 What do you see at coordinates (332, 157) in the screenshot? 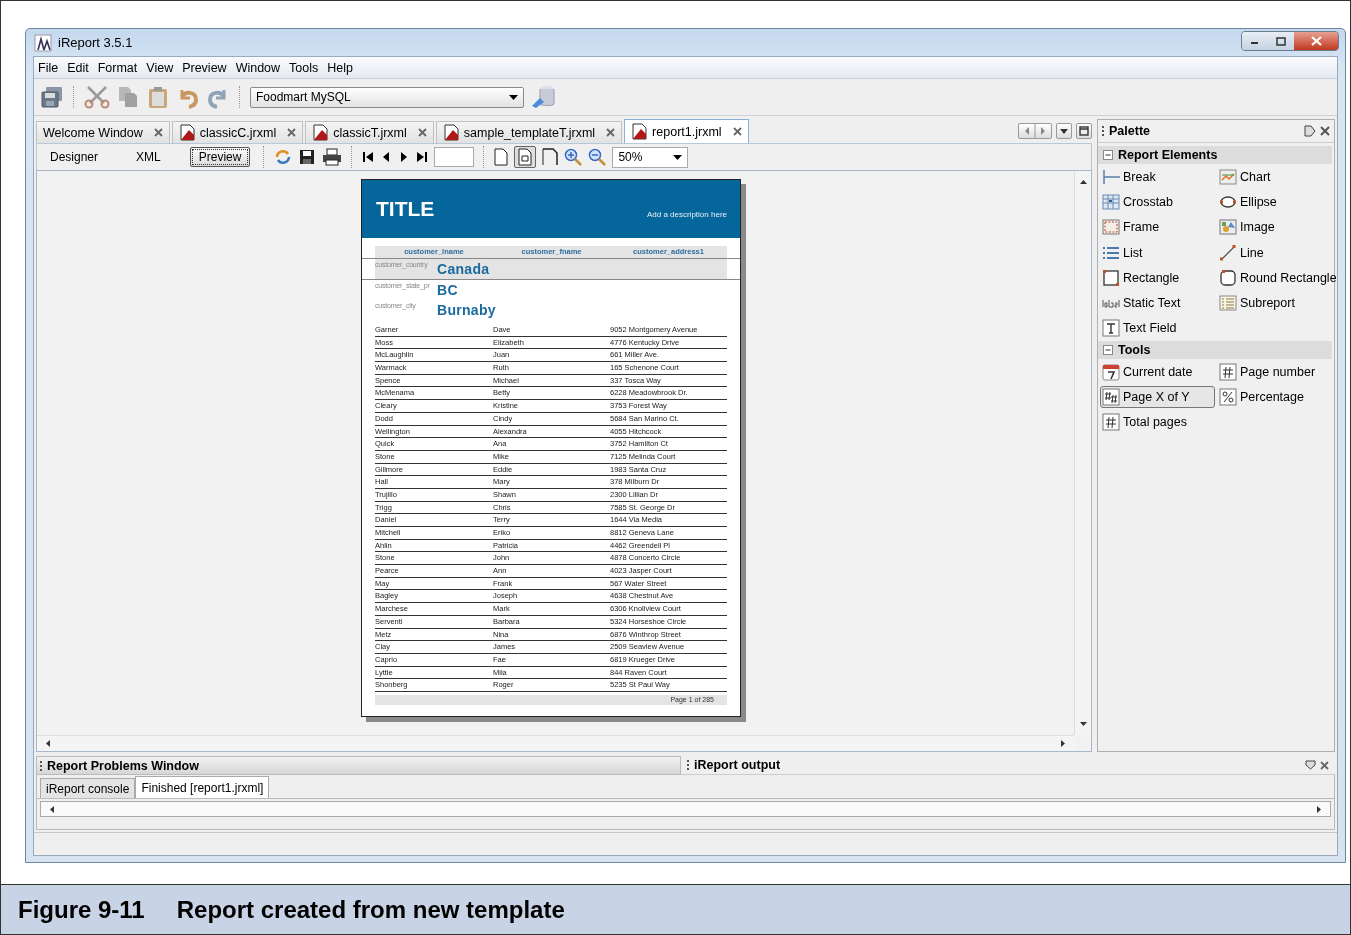
I see `print-icon` at bounding box center [332, 157].